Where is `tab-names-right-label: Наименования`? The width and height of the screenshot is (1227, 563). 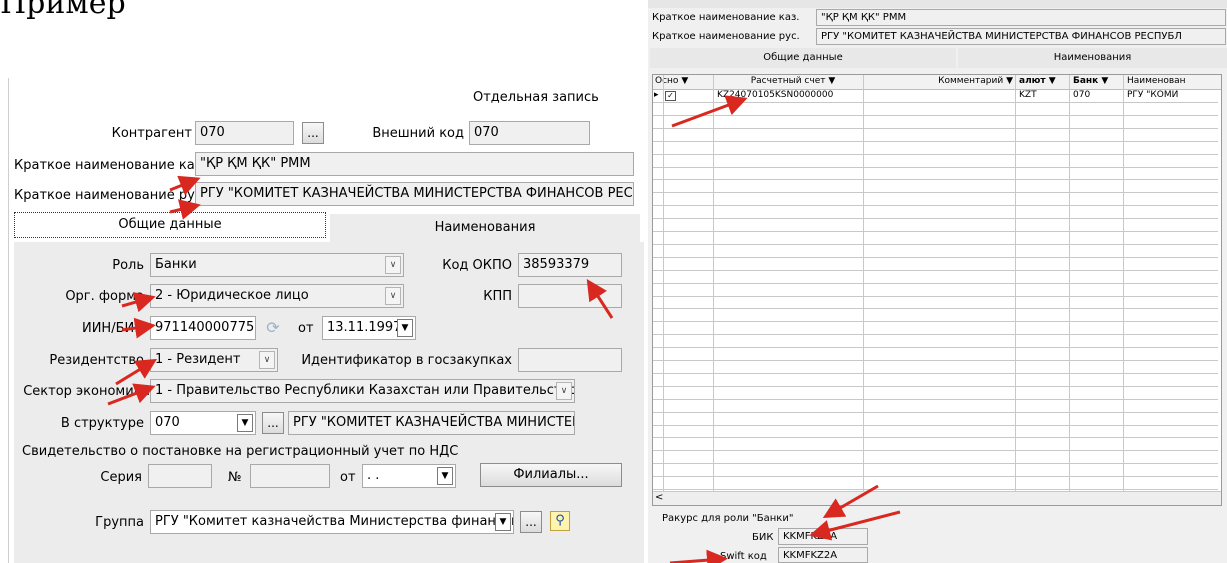
tab-names-right-label: Наименования is located at coordinates (1092, 57).